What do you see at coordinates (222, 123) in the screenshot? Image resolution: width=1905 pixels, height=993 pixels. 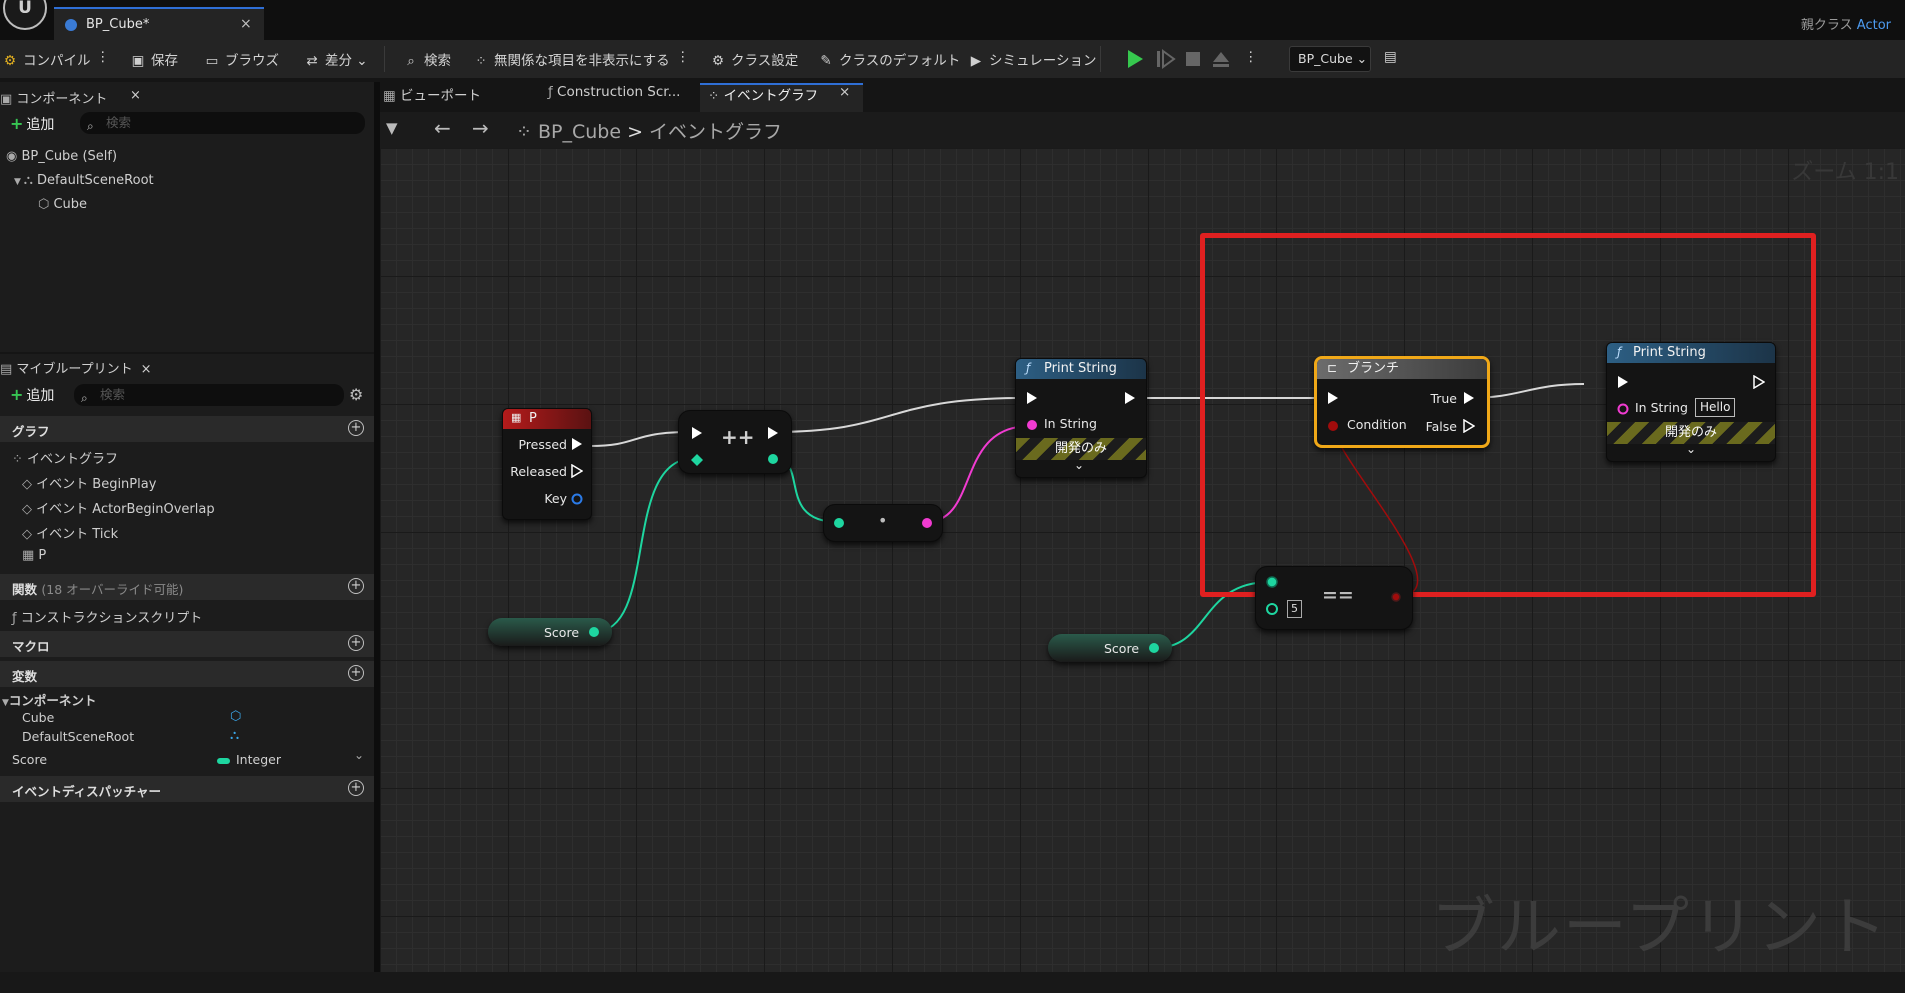 I see `components-search-input: ⌕ 検索` at bounding box center [222, 123].